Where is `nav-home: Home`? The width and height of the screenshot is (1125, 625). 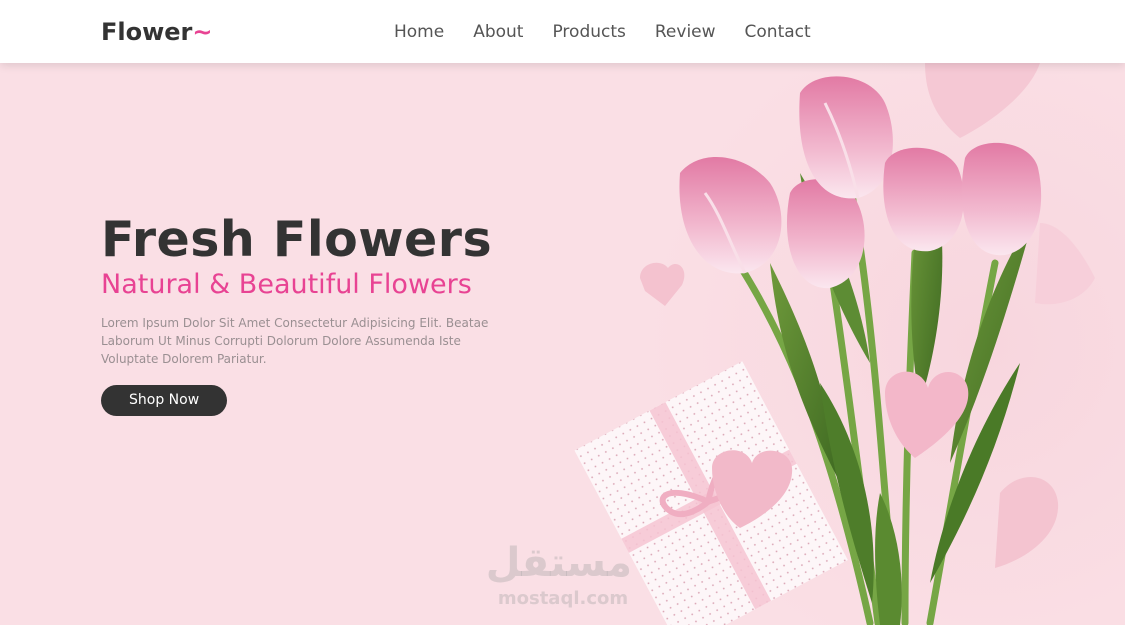
nav-home: Home is located at coordinates (419, 32).